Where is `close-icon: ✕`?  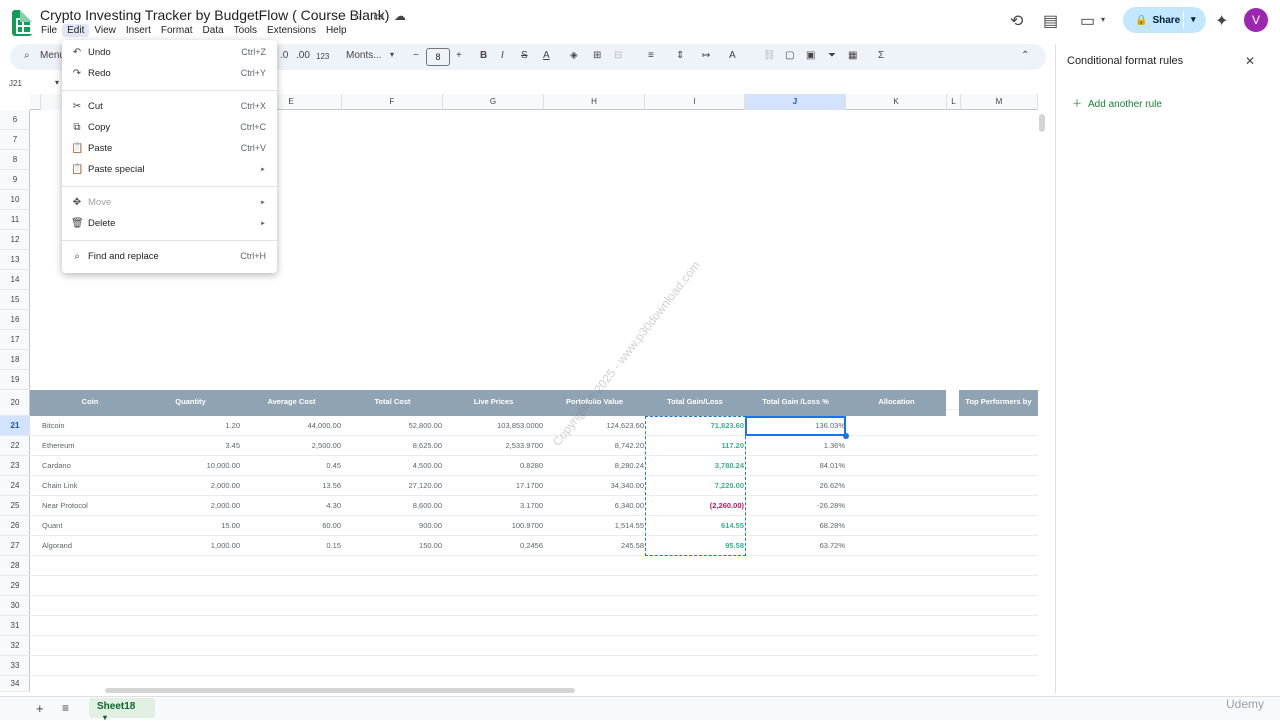 close-icon: ✕ is located at coordinates (1250, 61).